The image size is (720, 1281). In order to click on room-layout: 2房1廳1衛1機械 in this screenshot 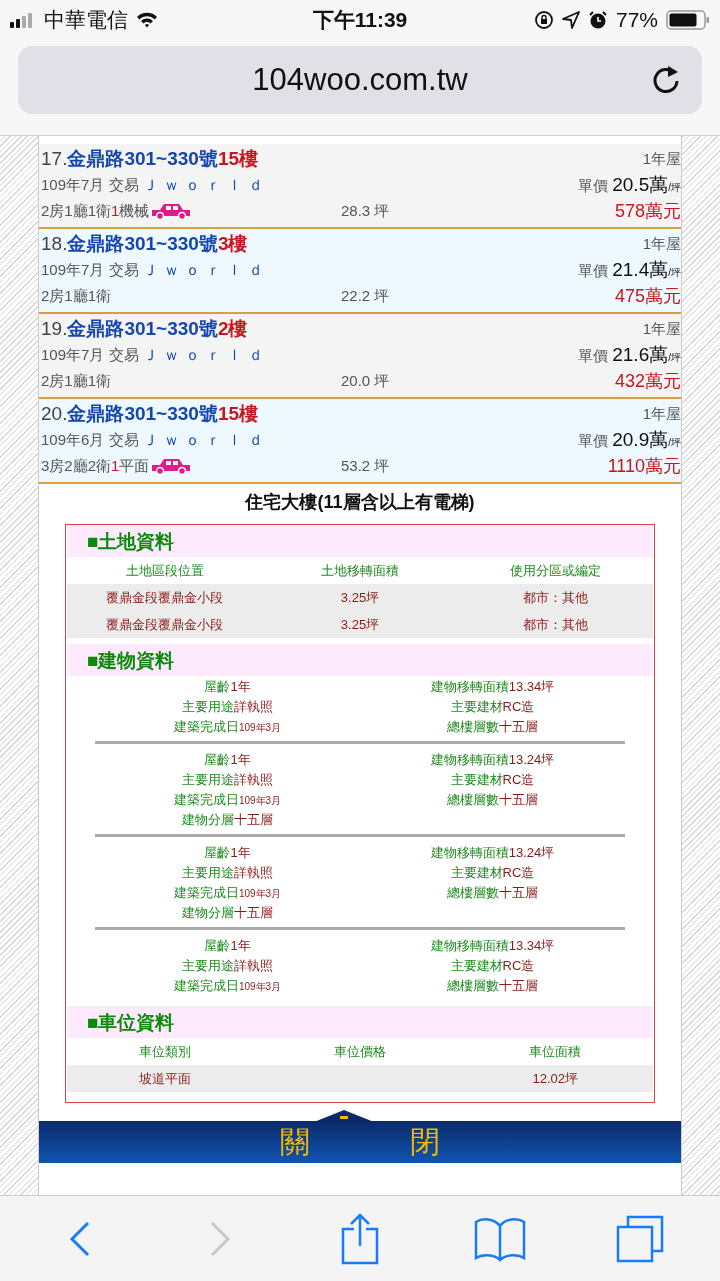, I will do `click(95, 211)`.